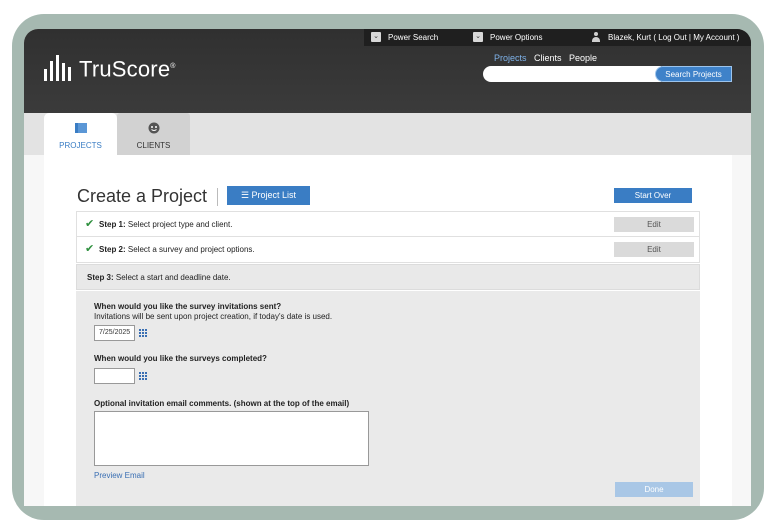 The height and width of the screenshot is (532, 776). I want to click on start-over-button: Start Over, so click(653, 195).